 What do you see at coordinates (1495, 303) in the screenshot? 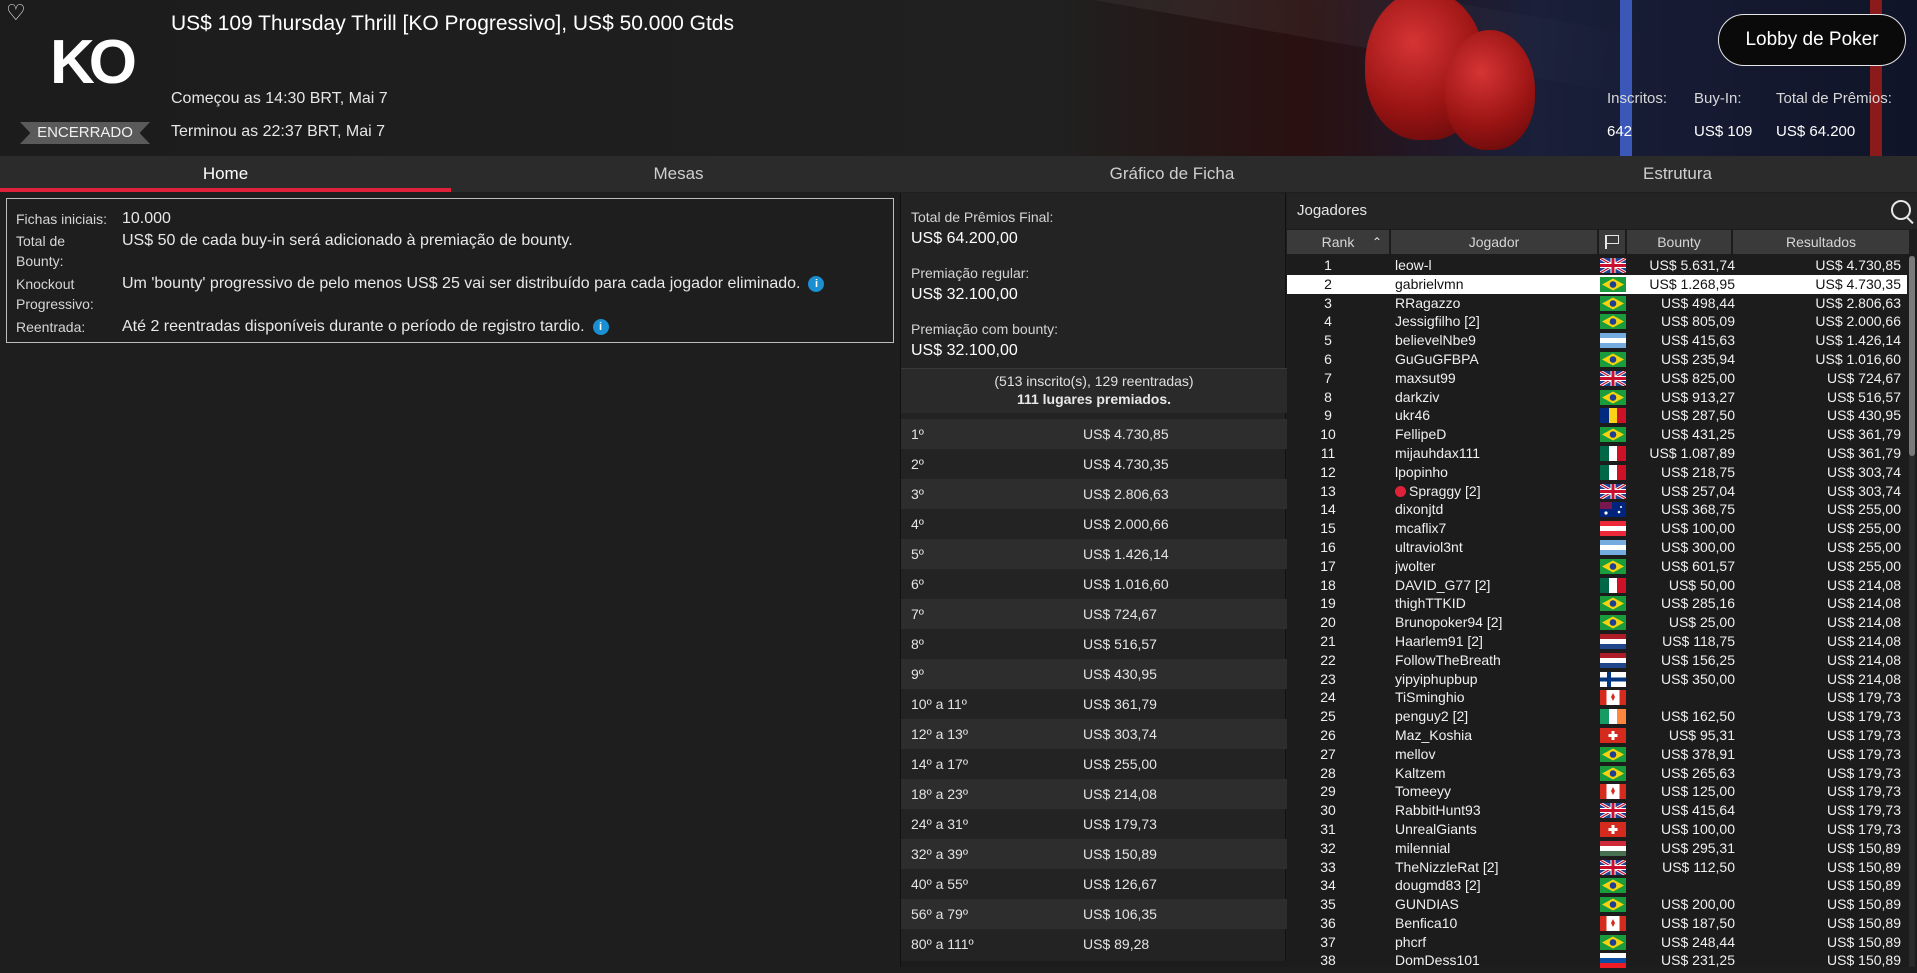
I see `player-name: RRagazzo` at bounding box center [1495, 303].